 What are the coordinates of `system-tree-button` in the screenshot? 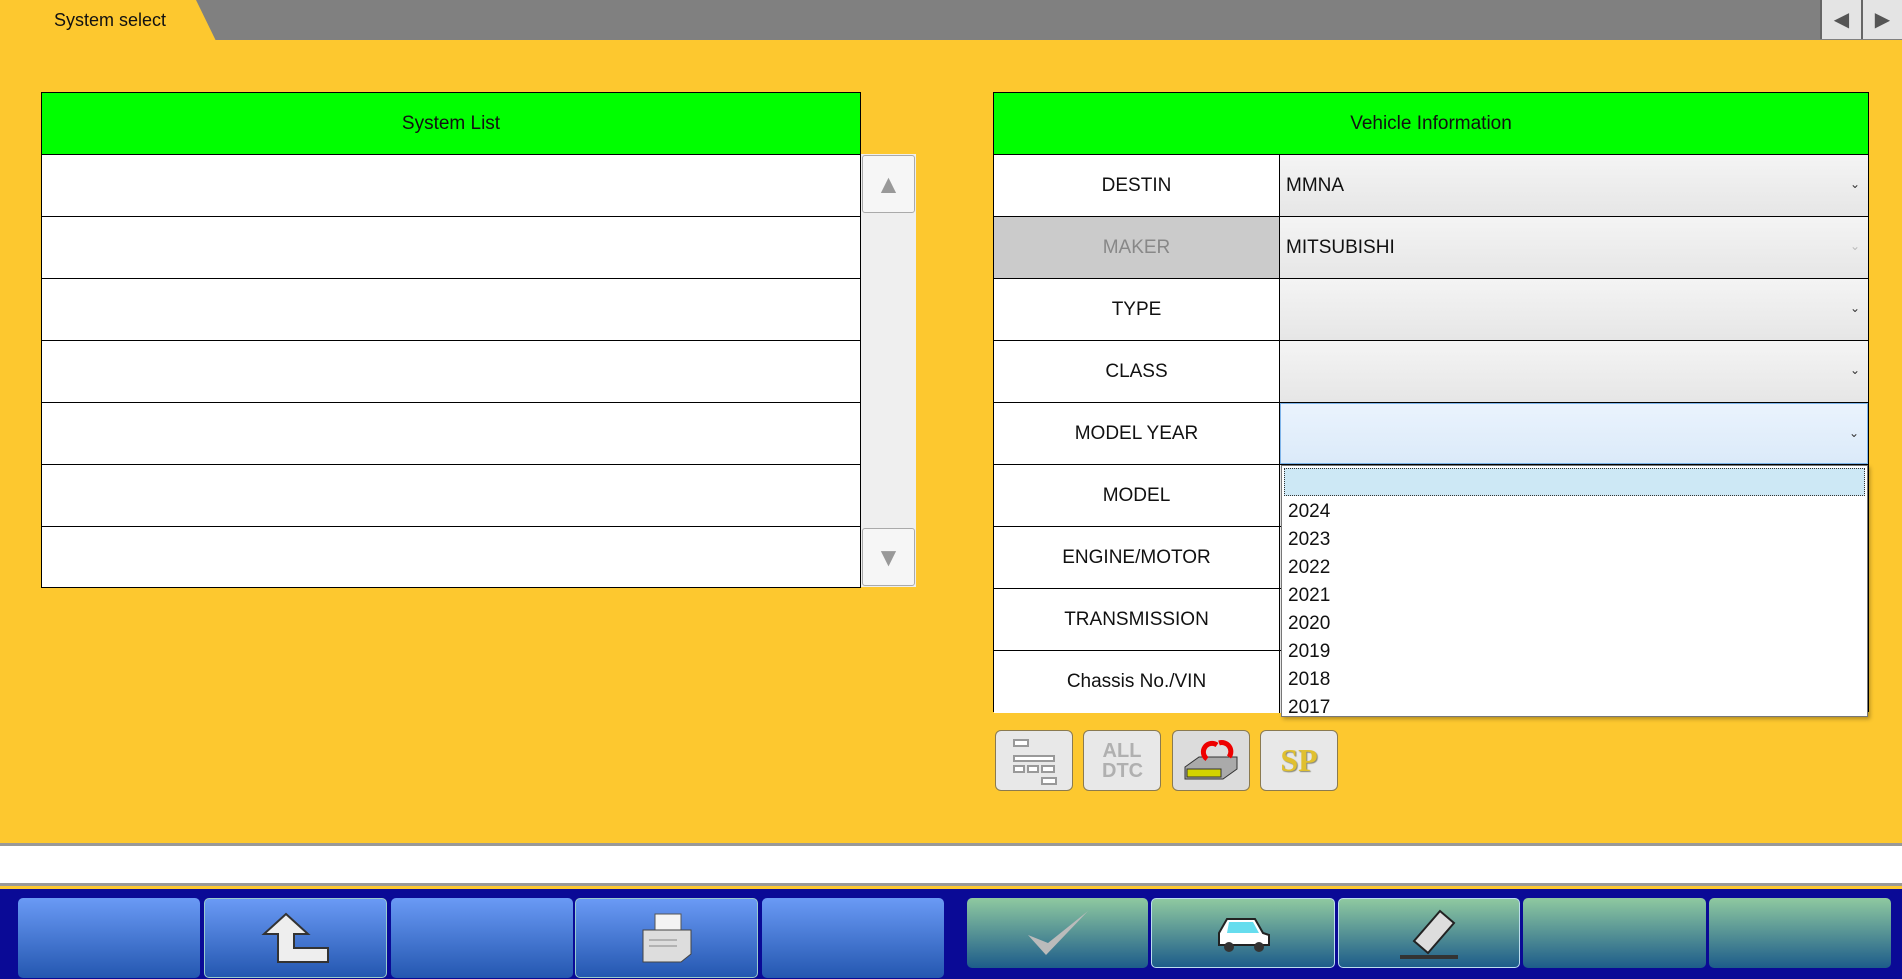 It's located at (1034, 760).